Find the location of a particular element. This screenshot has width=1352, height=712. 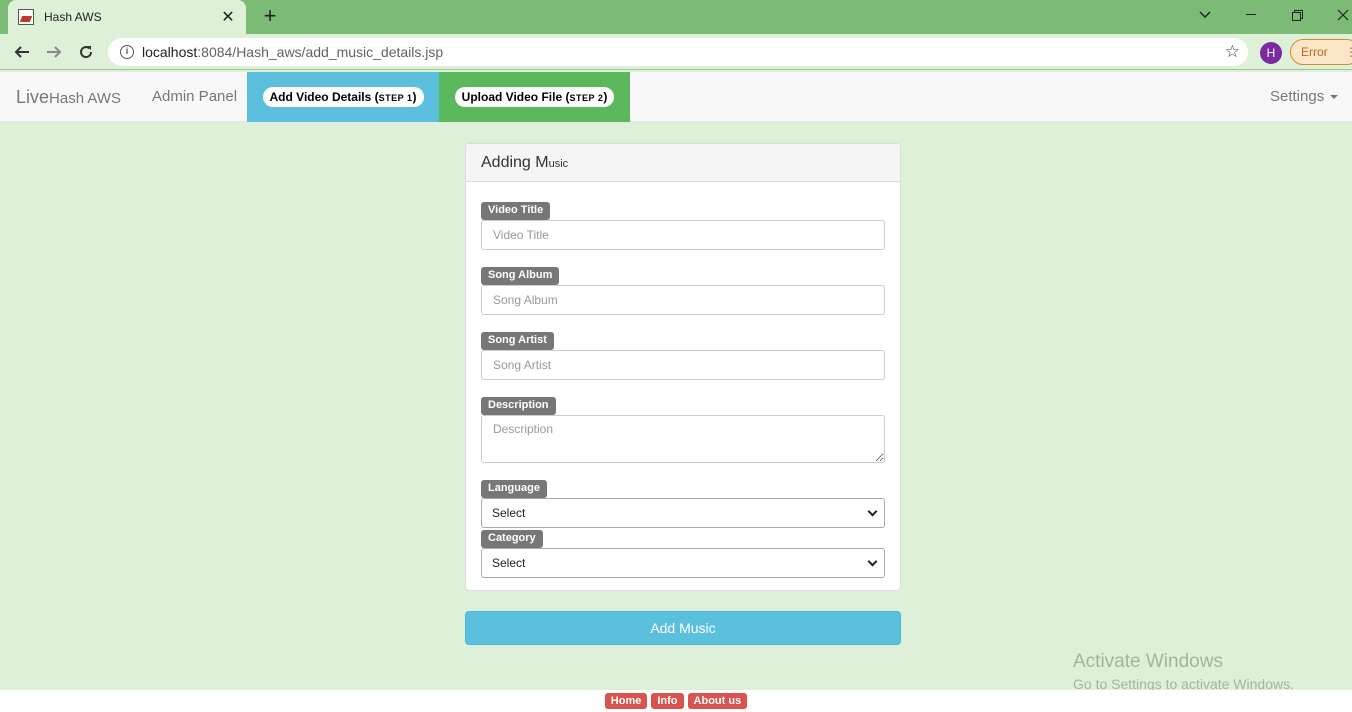

description-textarea is located at coordinates (683, 439).